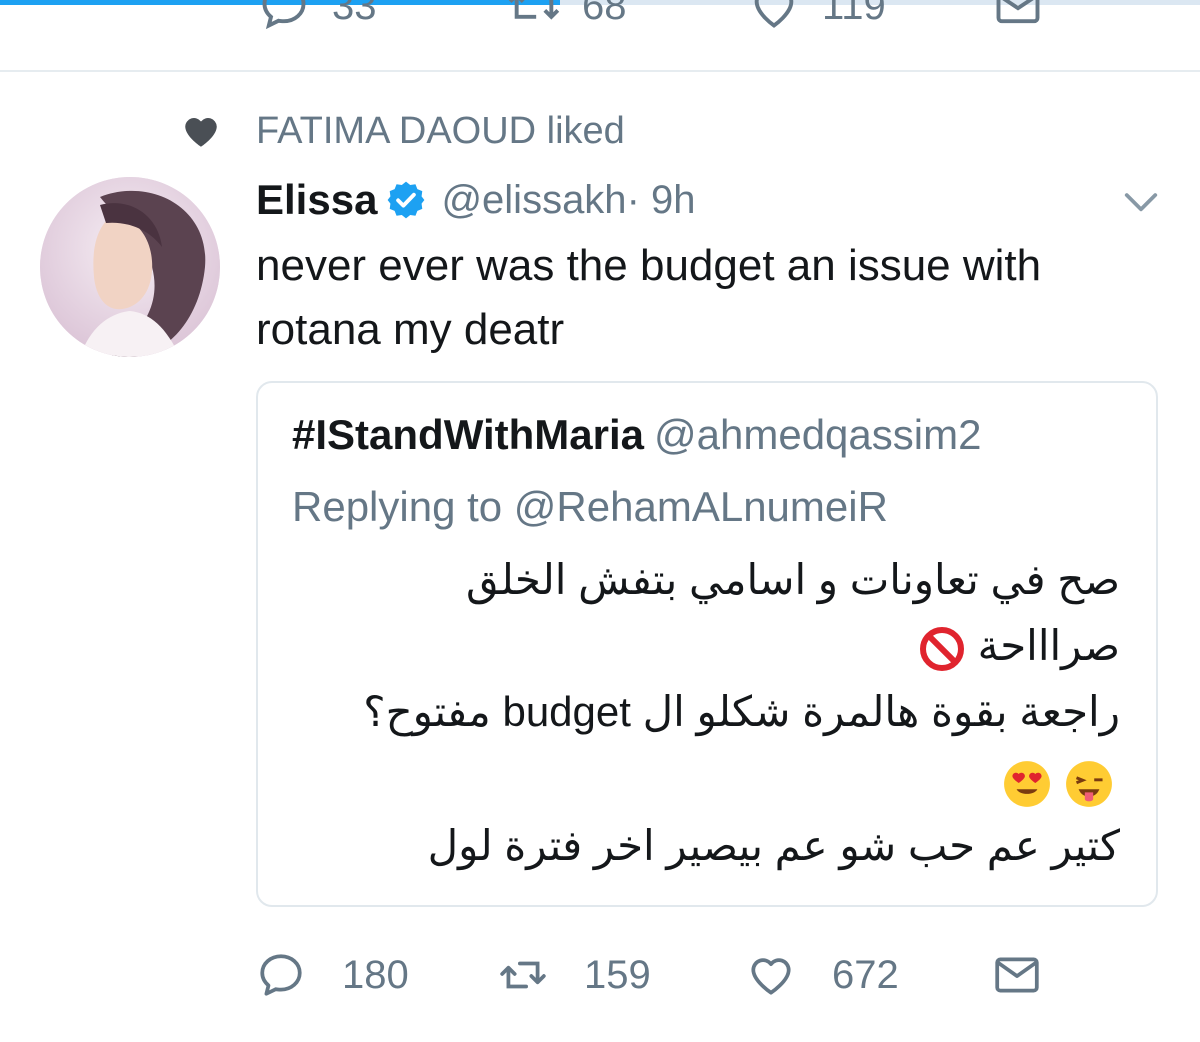 This screenshot has width=1200, height=1042. I want to click on like-count: 119, so click(854, 14).